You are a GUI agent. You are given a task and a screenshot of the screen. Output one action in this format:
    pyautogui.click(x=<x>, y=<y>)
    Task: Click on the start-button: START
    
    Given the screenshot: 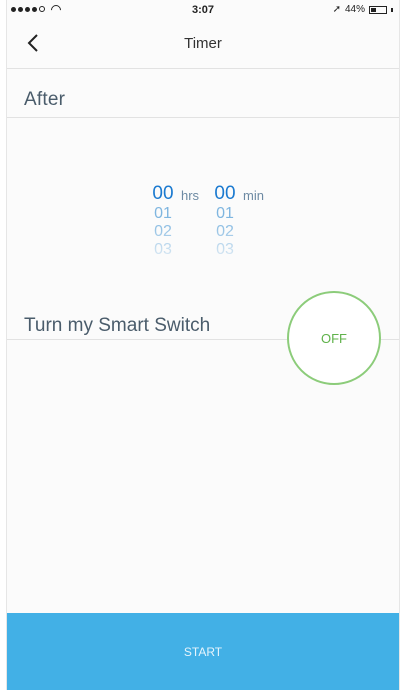 What is the action you would take?
    pyautogui.click(x=203, y=651)
    